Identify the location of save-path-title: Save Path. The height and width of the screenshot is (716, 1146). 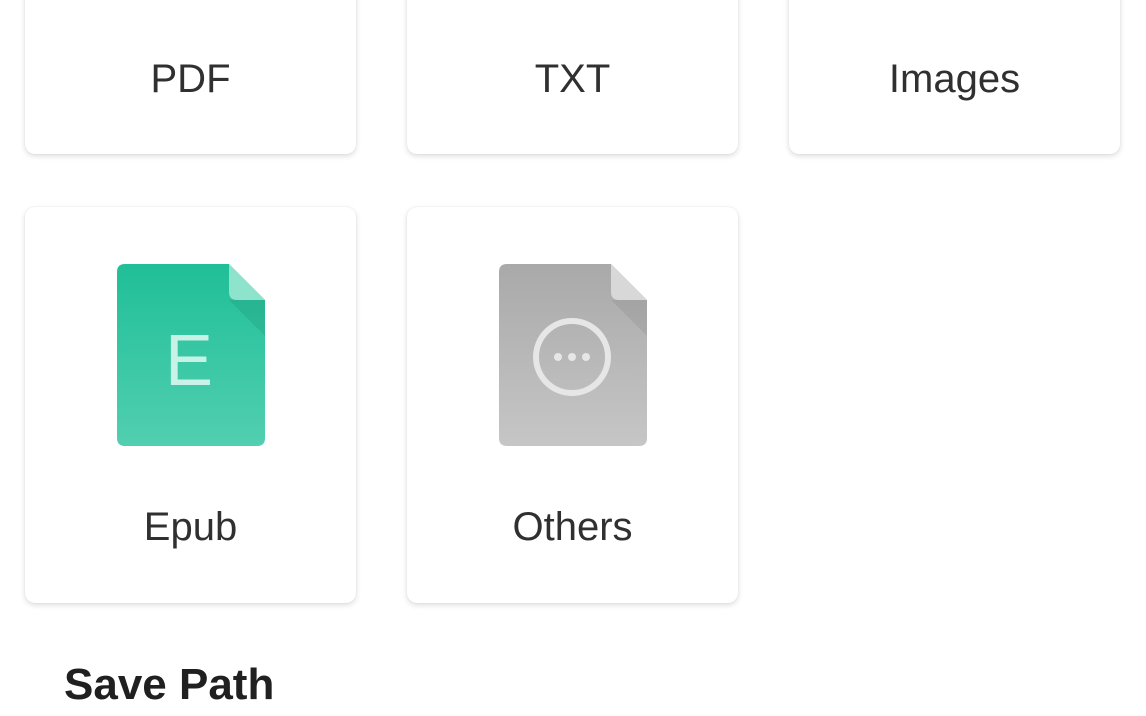
(169, 684).